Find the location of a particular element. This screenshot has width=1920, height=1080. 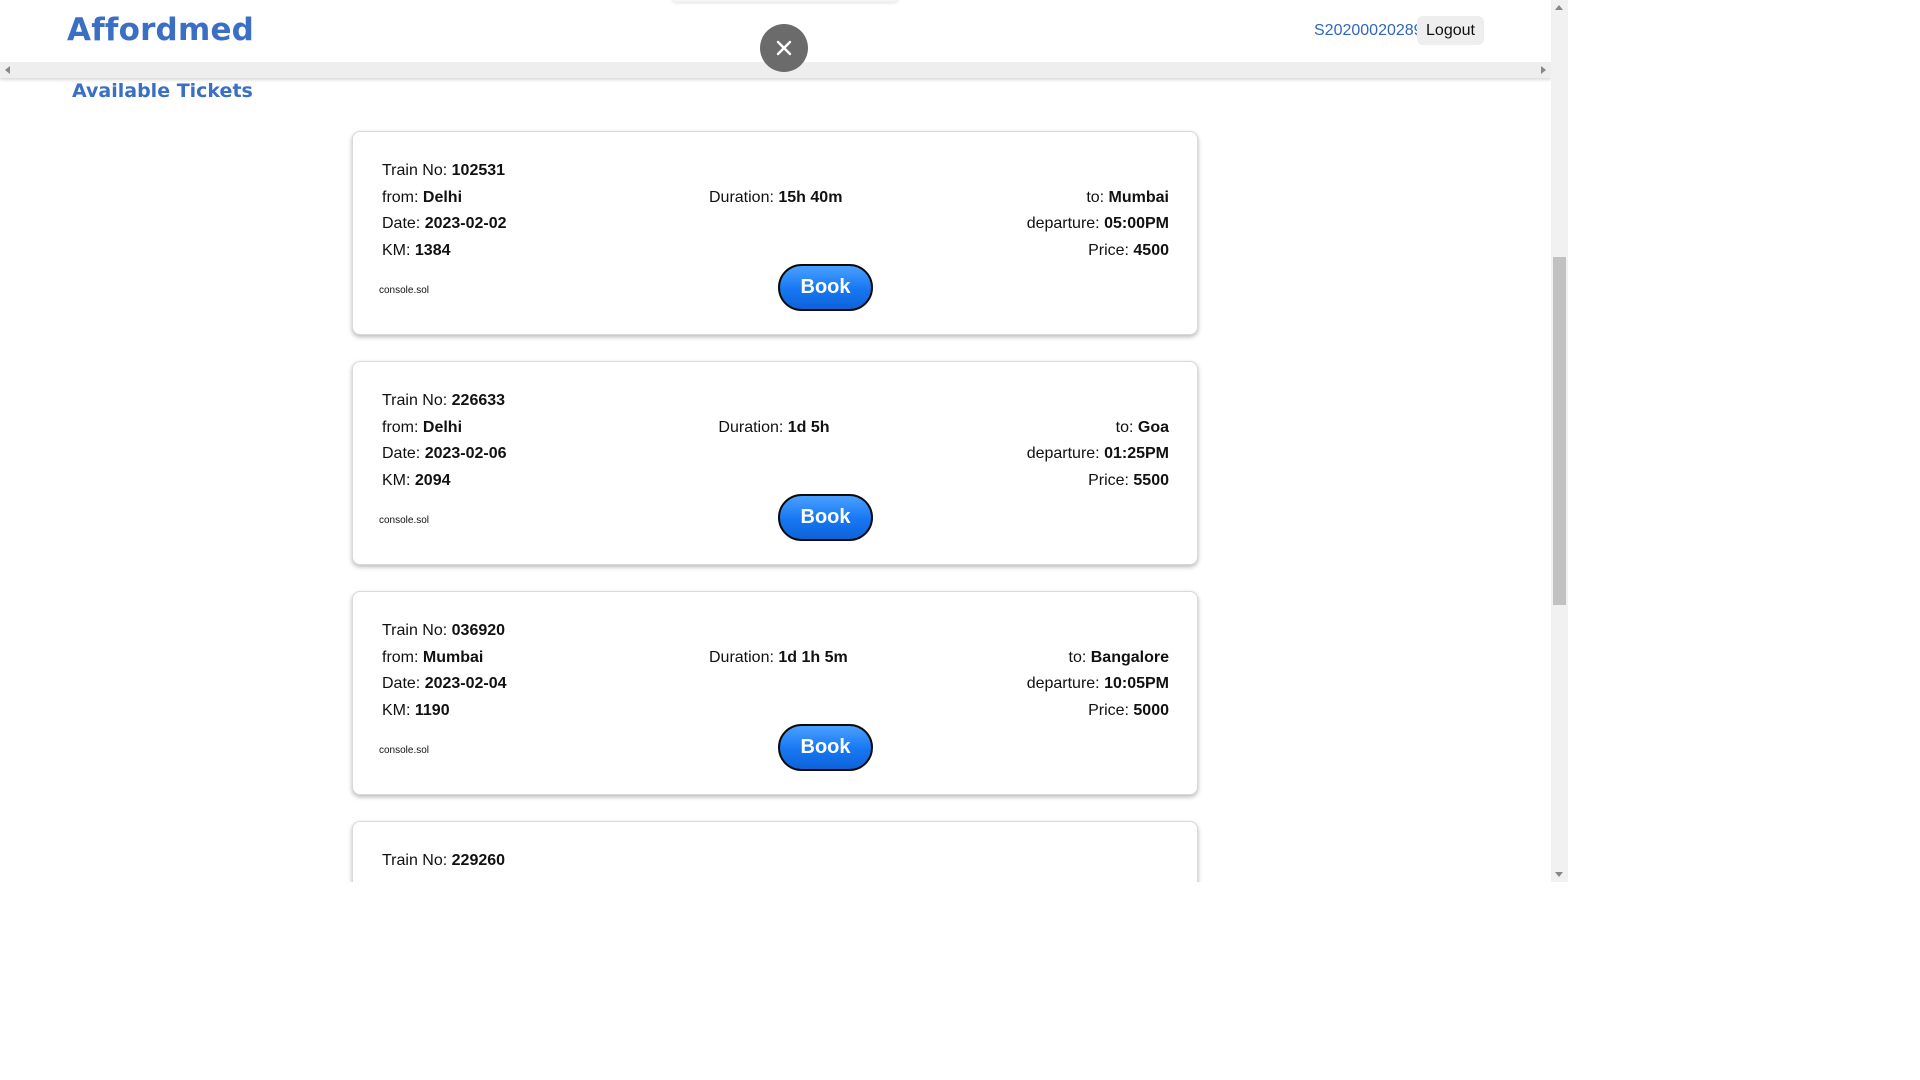

price: Price: 4500 is located at coordinates (1128, 250).